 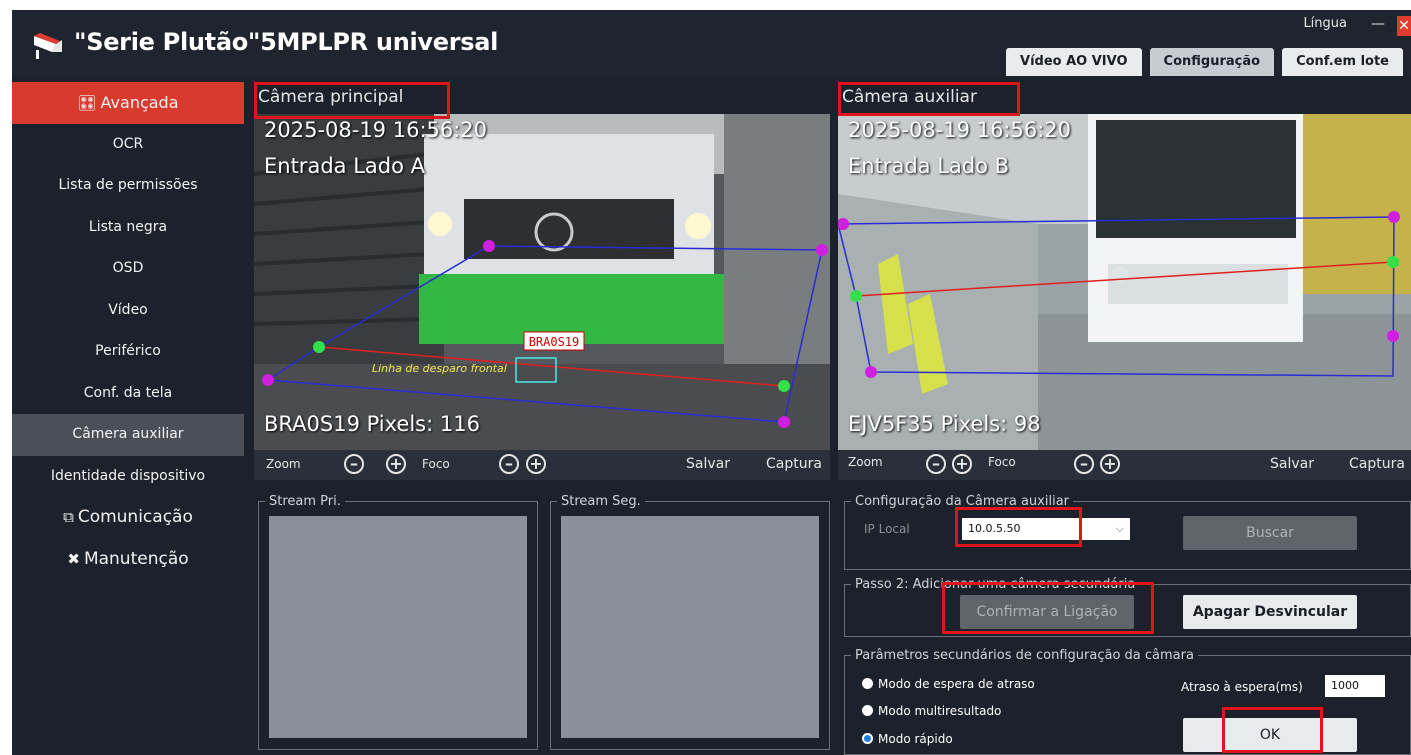 What do you see at coordinates (87, 103) in the screenshot?
I see `sliders-icon: 🎛` at bounding box center [87, 103].